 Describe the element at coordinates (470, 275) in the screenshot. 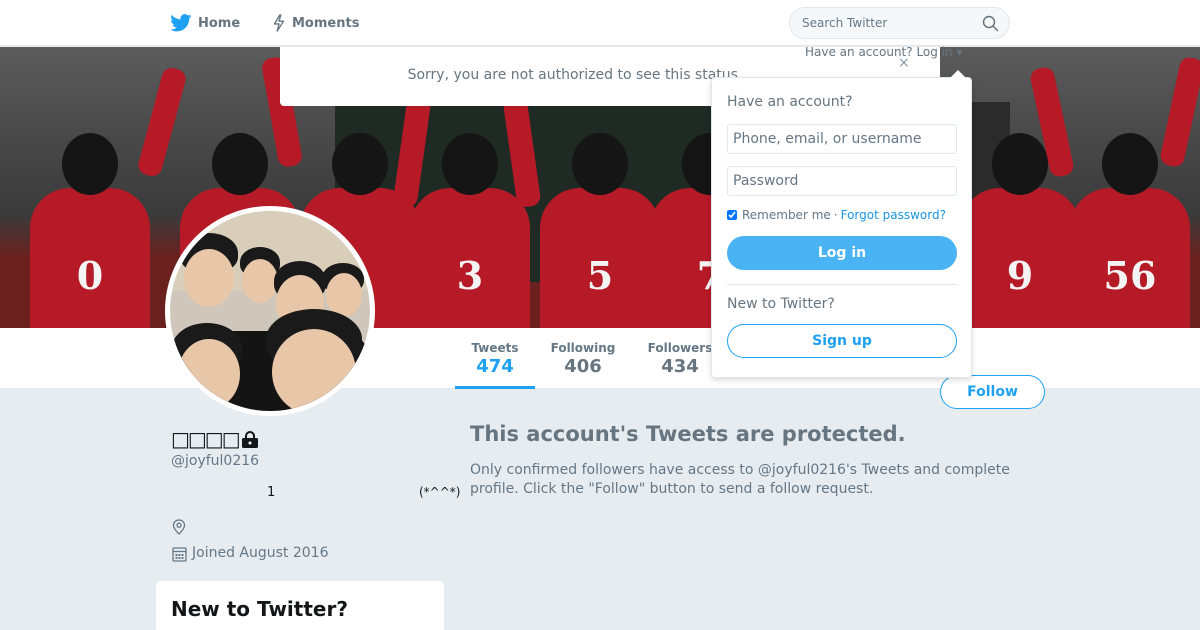

I see `jersey-number: 3` at that location.